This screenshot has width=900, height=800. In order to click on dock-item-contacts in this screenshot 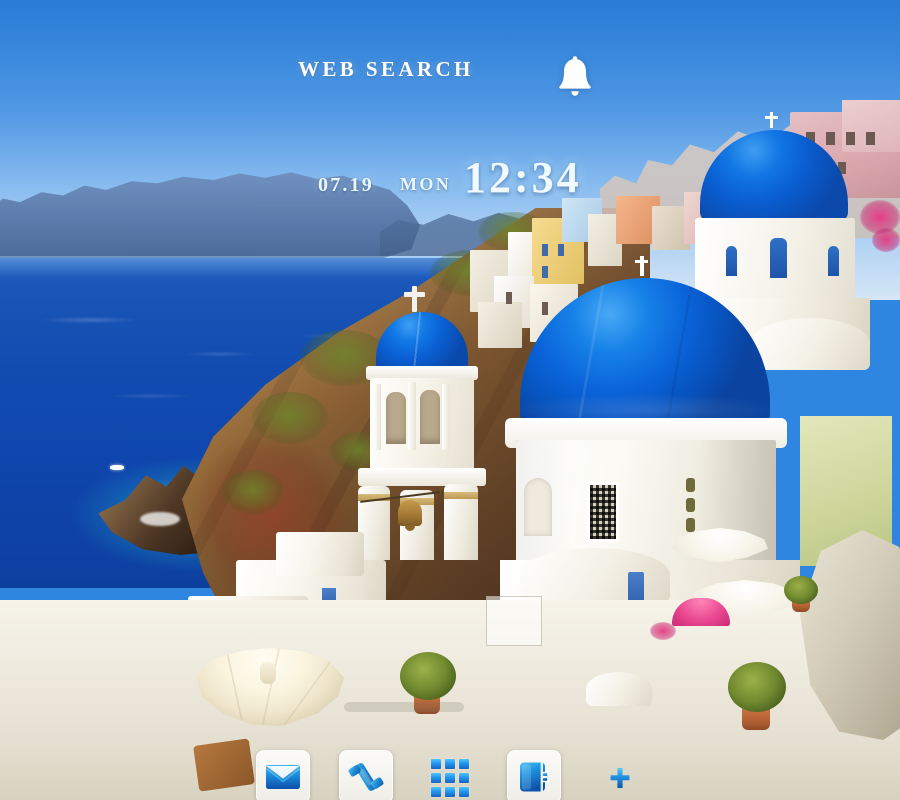, I will do `click(534, 775)`.